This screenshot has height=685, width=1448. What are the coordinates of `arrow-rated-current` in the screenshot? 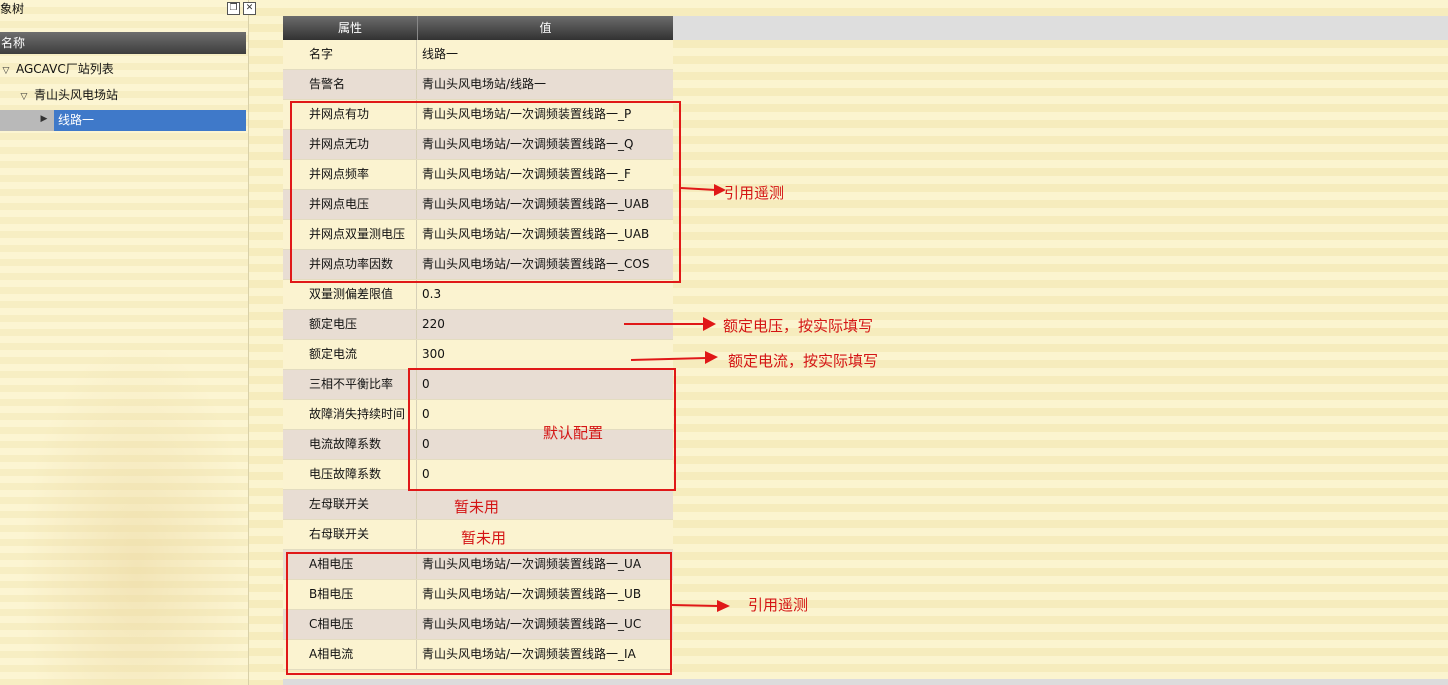 It's located at (669, 359).